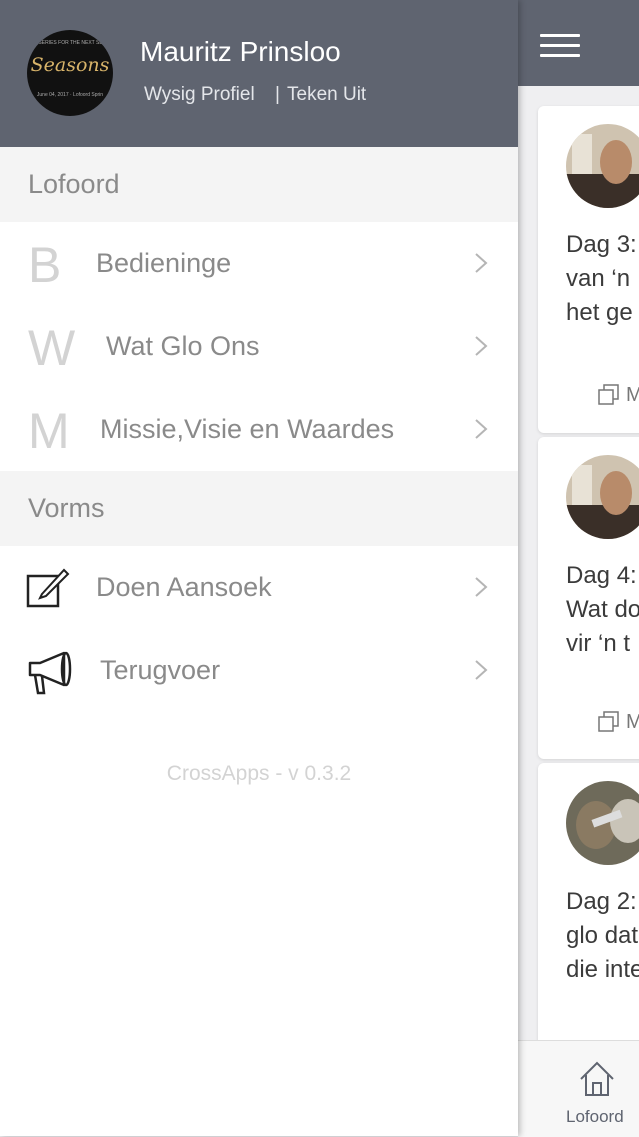 The width and height of the screenshot is (639, 1137). I want to click on menu-item-label: Wat Glo Ons, so click(183, 346).